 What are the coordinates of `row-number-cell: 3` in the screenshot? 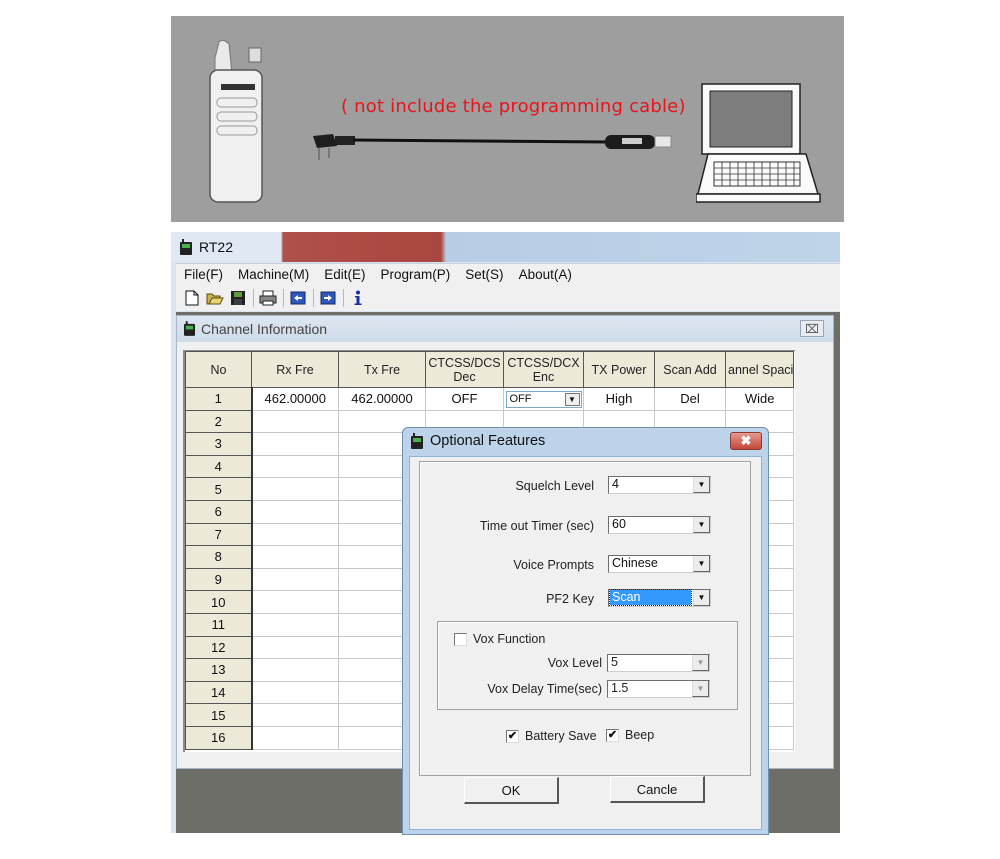 It's located at (219, 444).